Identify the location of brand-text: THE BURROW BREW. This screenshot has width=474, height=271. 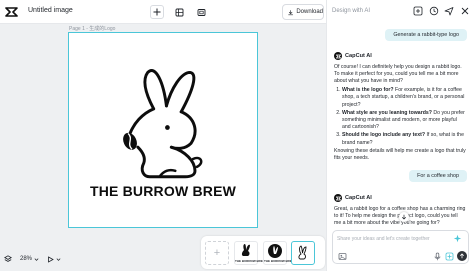
(163, 191).